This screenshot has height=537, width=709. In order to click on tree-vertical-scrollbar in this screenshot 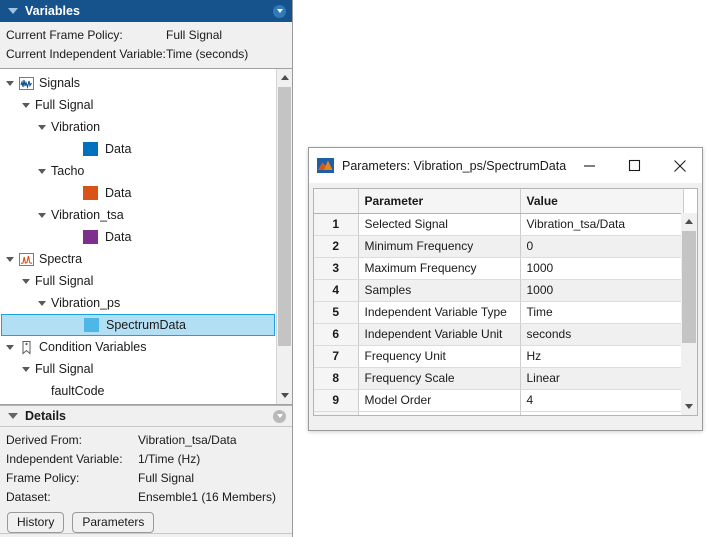, I will do `click(284, 236)`.